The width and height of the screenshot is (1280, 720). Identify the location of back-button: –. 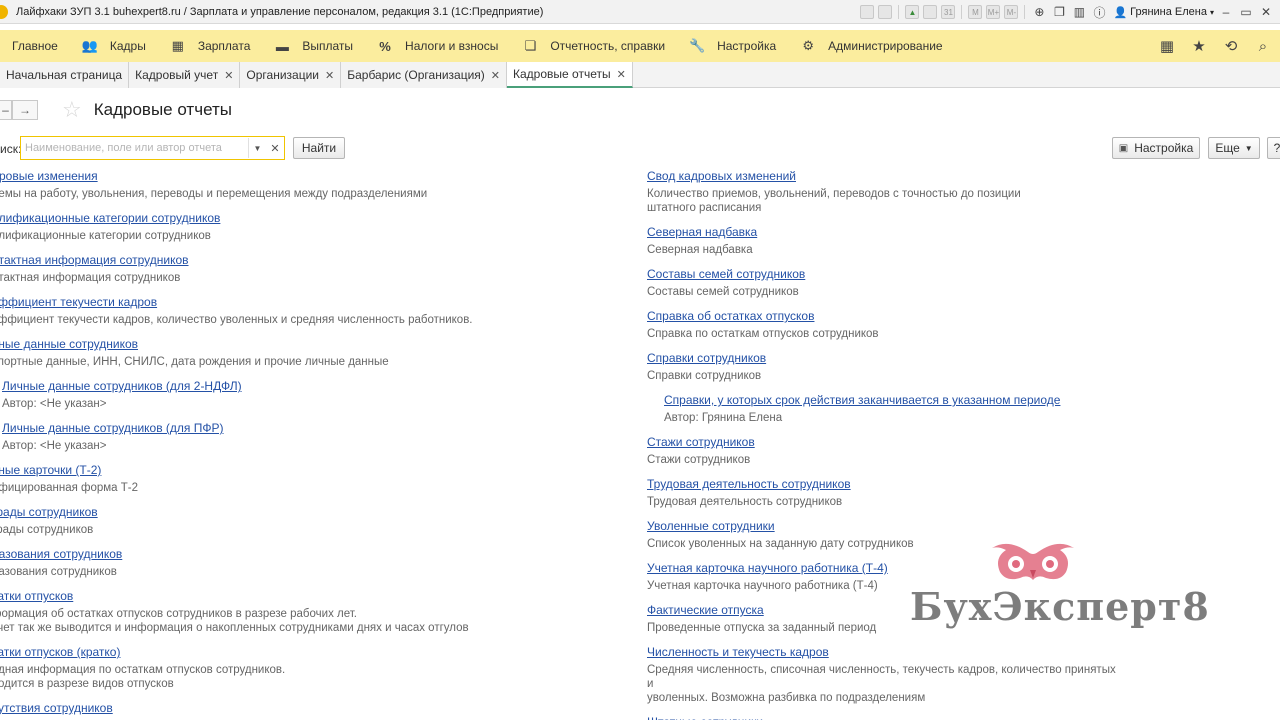
(6, 110).